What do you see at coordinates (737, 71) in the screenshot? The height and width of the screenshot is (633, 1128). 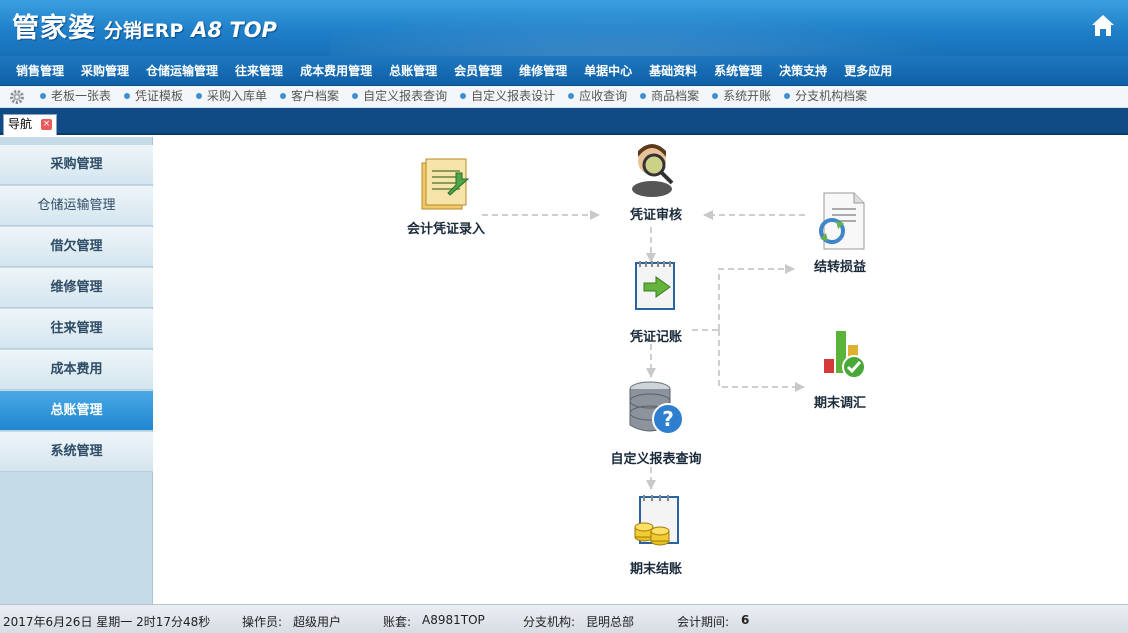 I see `menu-system: 系统管理` at bounding box center [737, 71].